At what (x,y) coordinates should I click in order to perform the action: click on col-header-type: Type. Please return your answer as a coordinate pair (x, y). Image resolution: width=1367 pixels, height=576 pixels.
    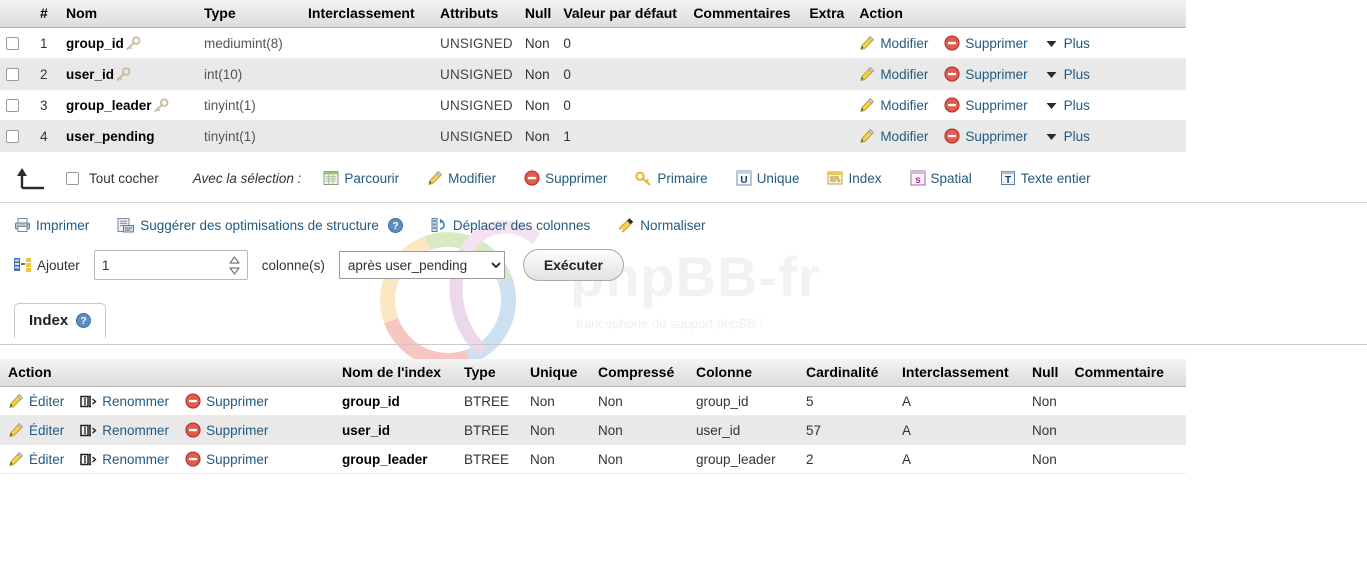
    Looking at the image, I should click on (250, 14).